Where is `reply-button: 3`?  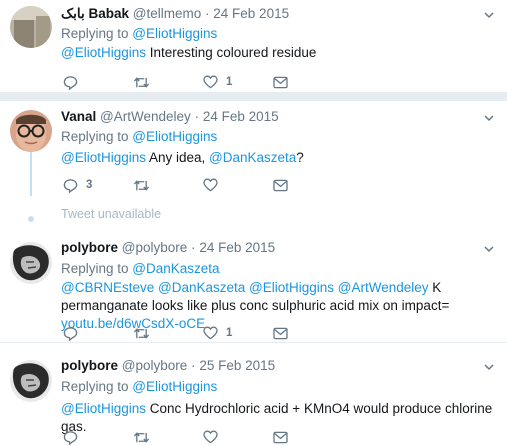
reply-button: 3 is located at coordinates (77, 185).